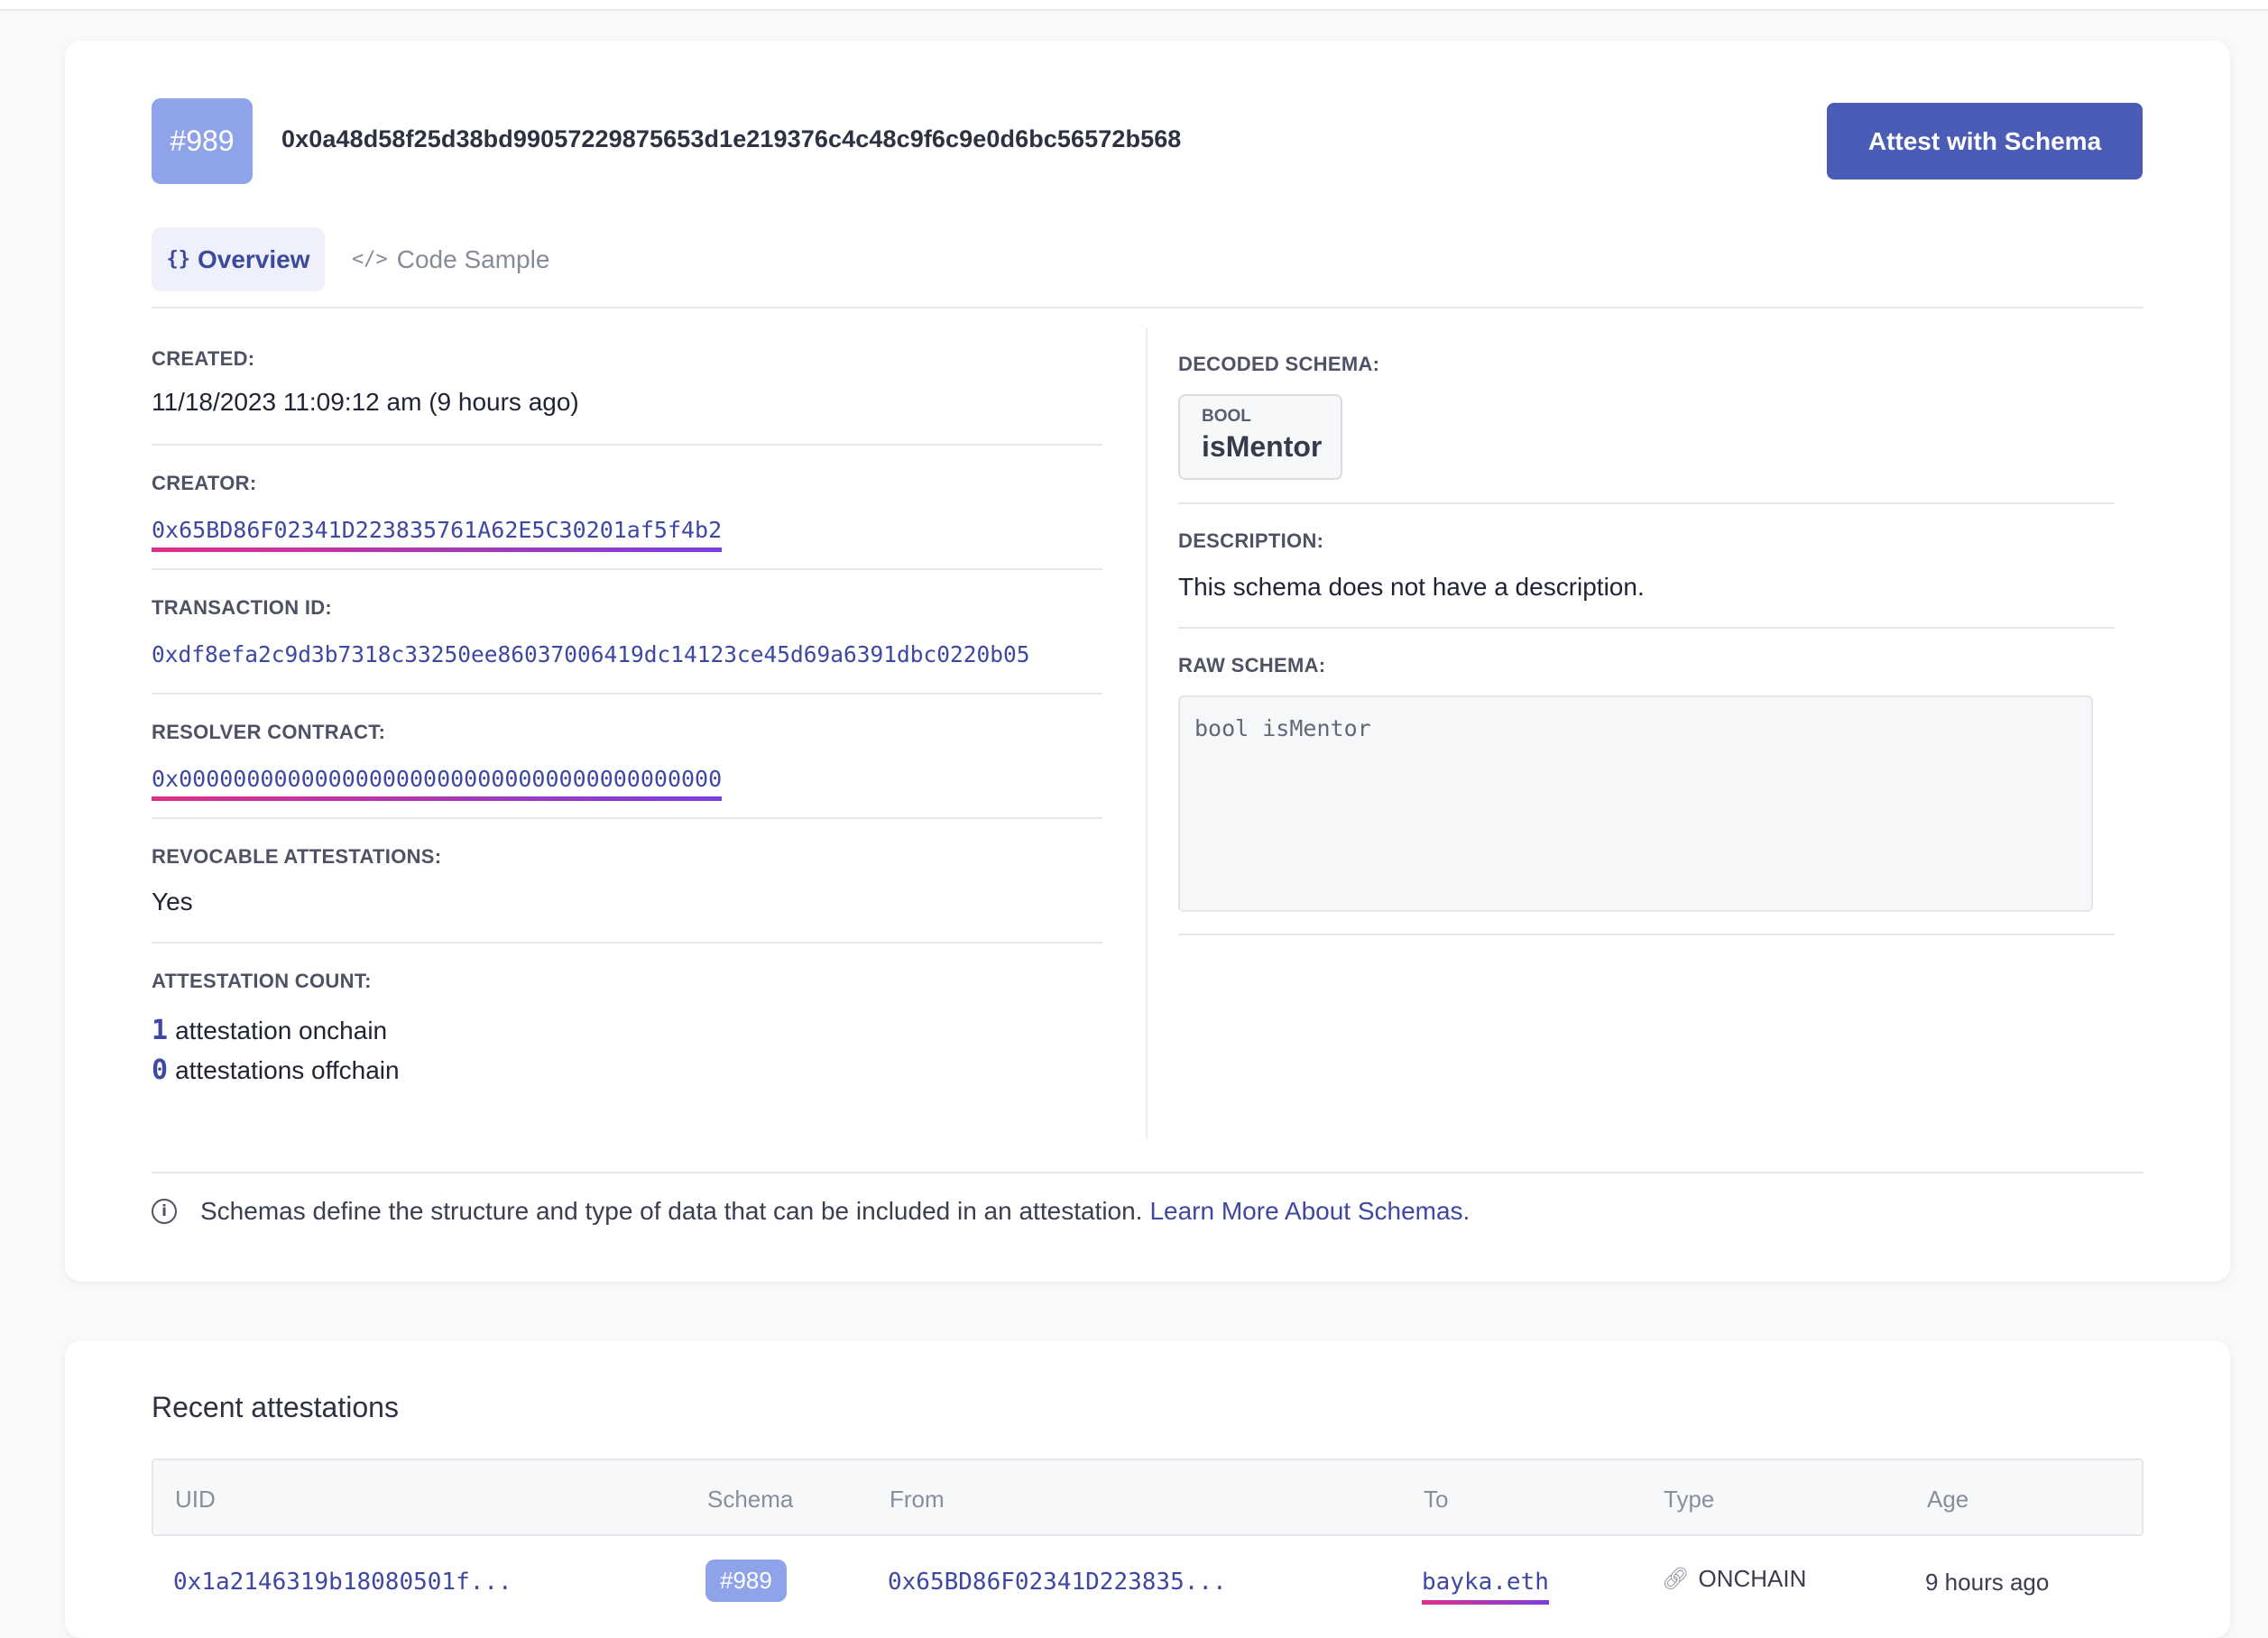 This screenshot has height=1638, width=2268. Describe the element at coordinates (164, 1211) in the screenshot. I see `info-icon: i` at that location.